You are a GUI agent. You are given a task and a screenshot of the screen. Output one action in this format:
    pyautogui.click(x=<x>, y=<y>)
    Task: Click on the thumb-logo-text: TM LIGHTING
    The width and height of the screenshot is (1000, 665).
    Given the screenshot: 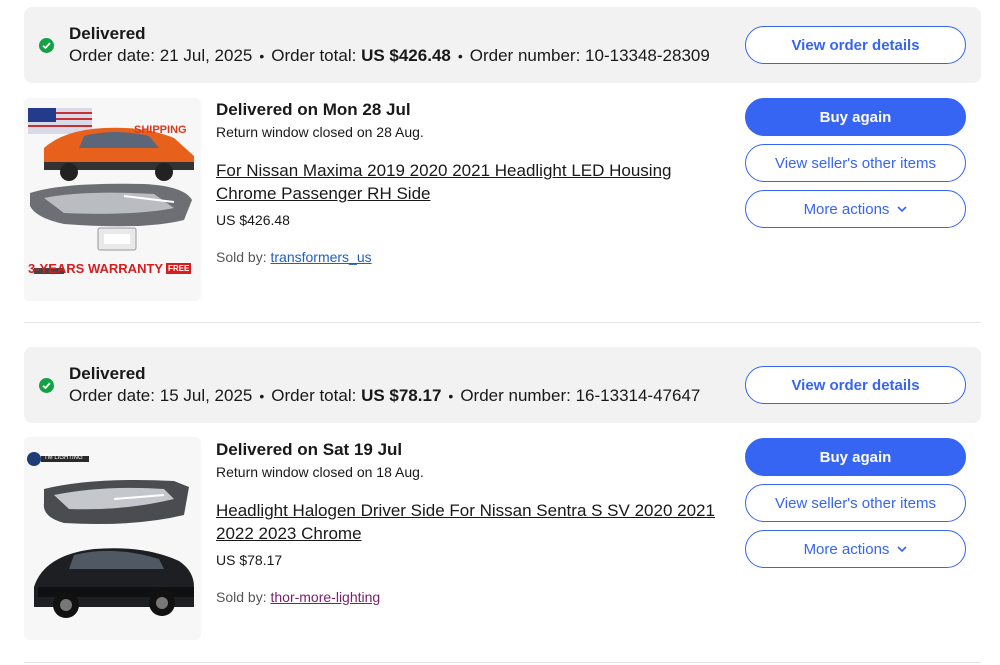 What is the action you would take?
    pyautogui.click(x=63, y=458)
    